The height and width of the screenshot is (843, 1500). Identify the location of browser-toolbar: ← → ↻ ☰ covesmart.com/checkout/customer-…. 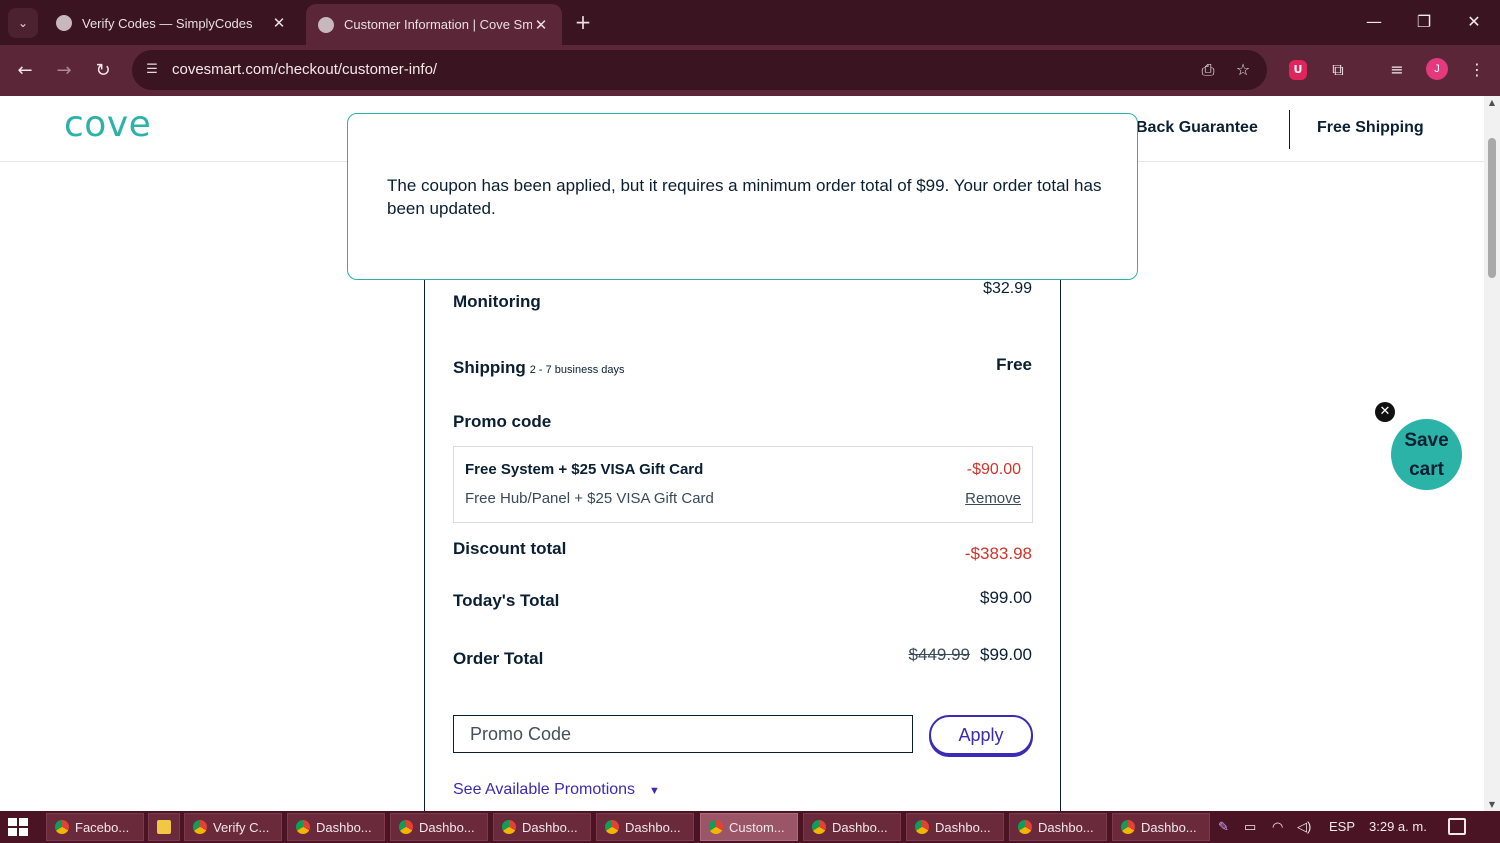
(750, 70).